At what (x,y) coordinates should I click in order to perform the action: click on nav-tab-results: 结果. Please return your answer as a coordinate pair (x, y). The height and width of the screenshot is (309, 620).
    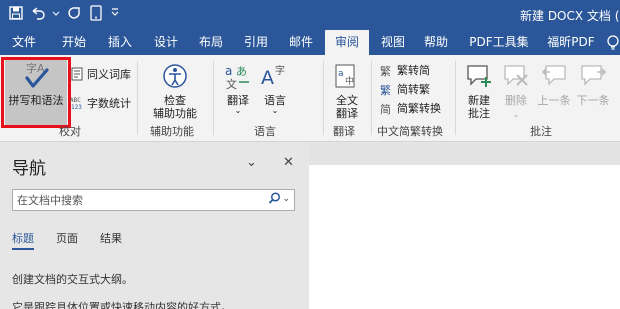
    Looking at the image, I should click on (111, 238).